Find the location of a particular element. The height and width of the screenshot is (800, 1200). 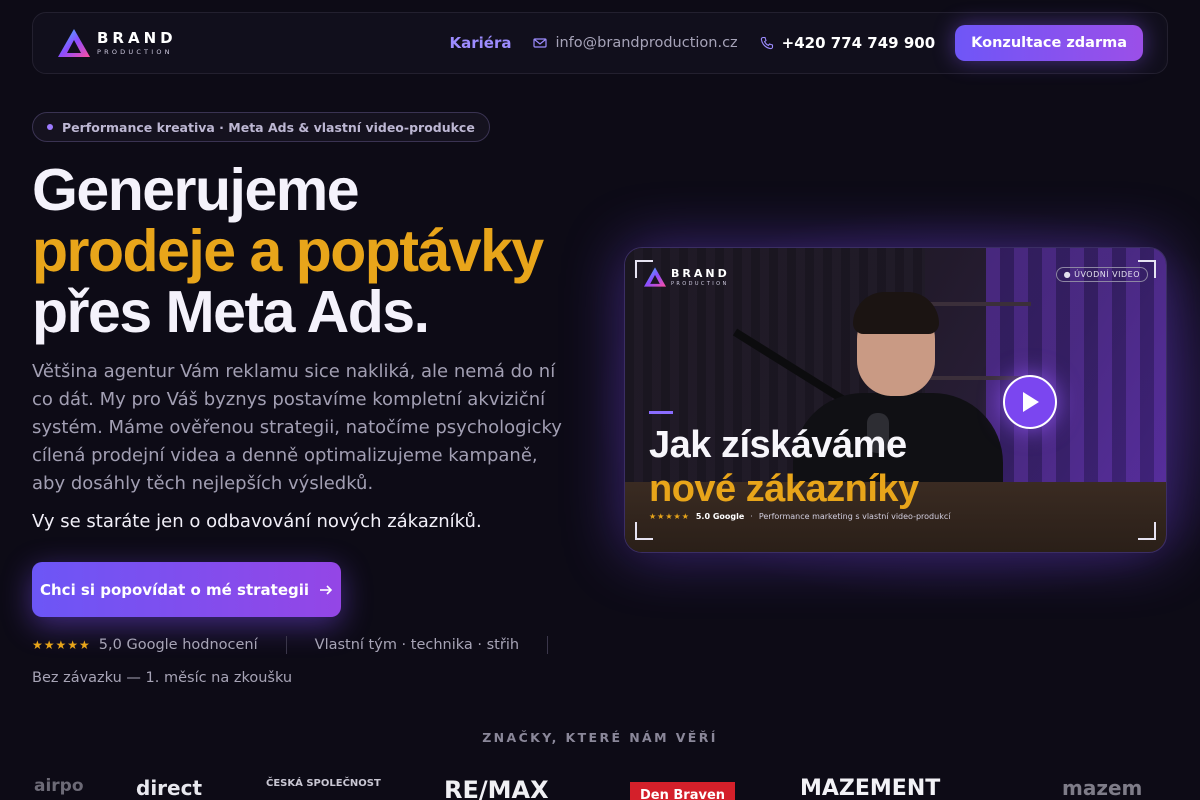

brand-logo-item: RE/MAX is located at coordinates (496, 788).